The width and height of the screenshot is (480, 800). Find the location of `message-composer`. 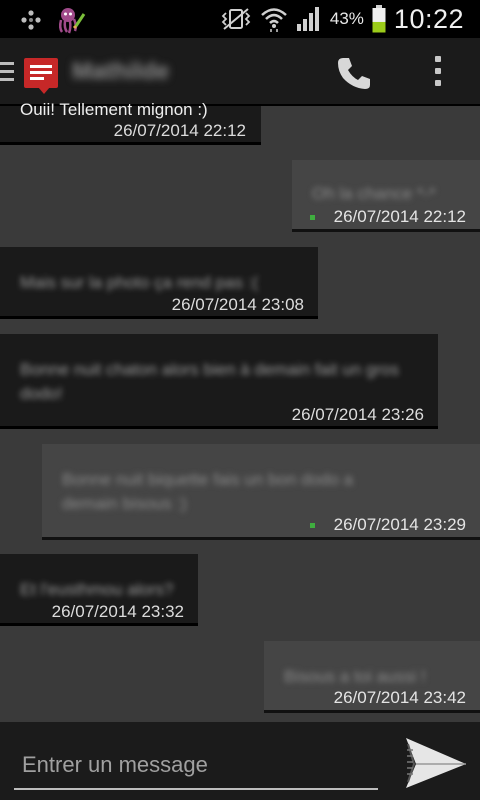

message-composer is located at coordinates (240, 761).